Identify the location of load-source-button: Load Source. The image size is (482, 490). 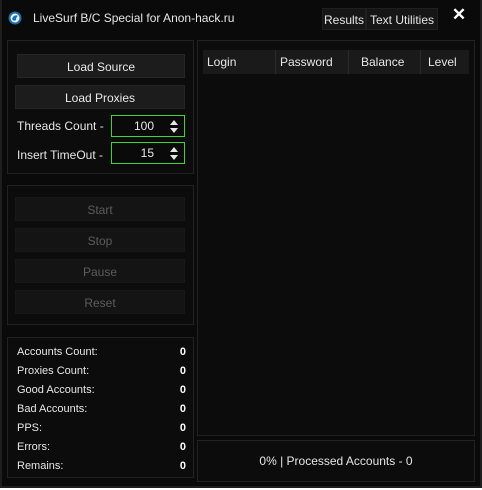
(101, 66).